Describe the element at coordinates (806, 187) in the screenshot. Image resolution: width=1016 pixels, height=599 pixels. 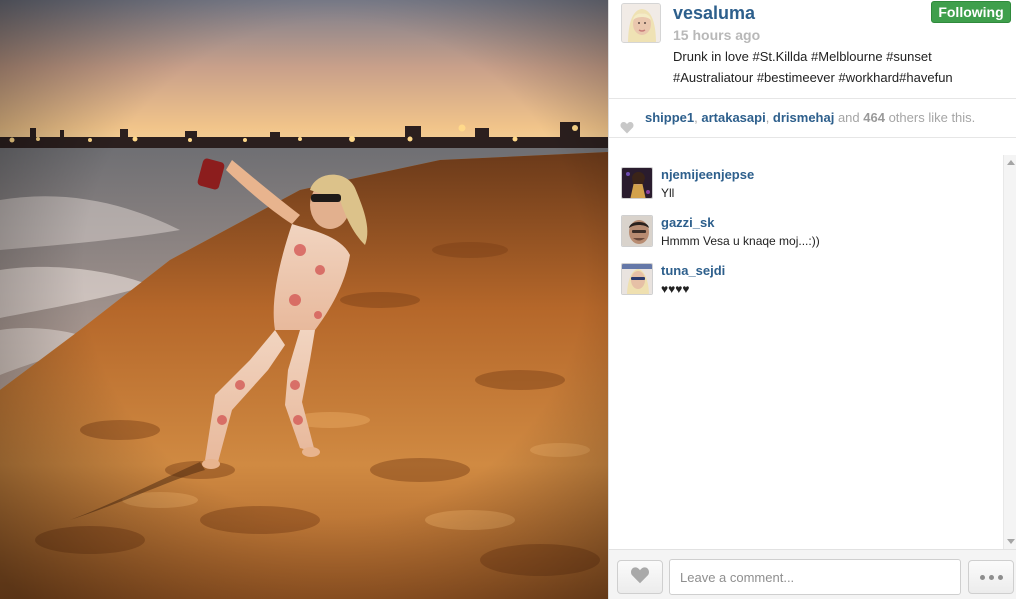
I see `comment-item: njemijeenjepse Yll` at that location.